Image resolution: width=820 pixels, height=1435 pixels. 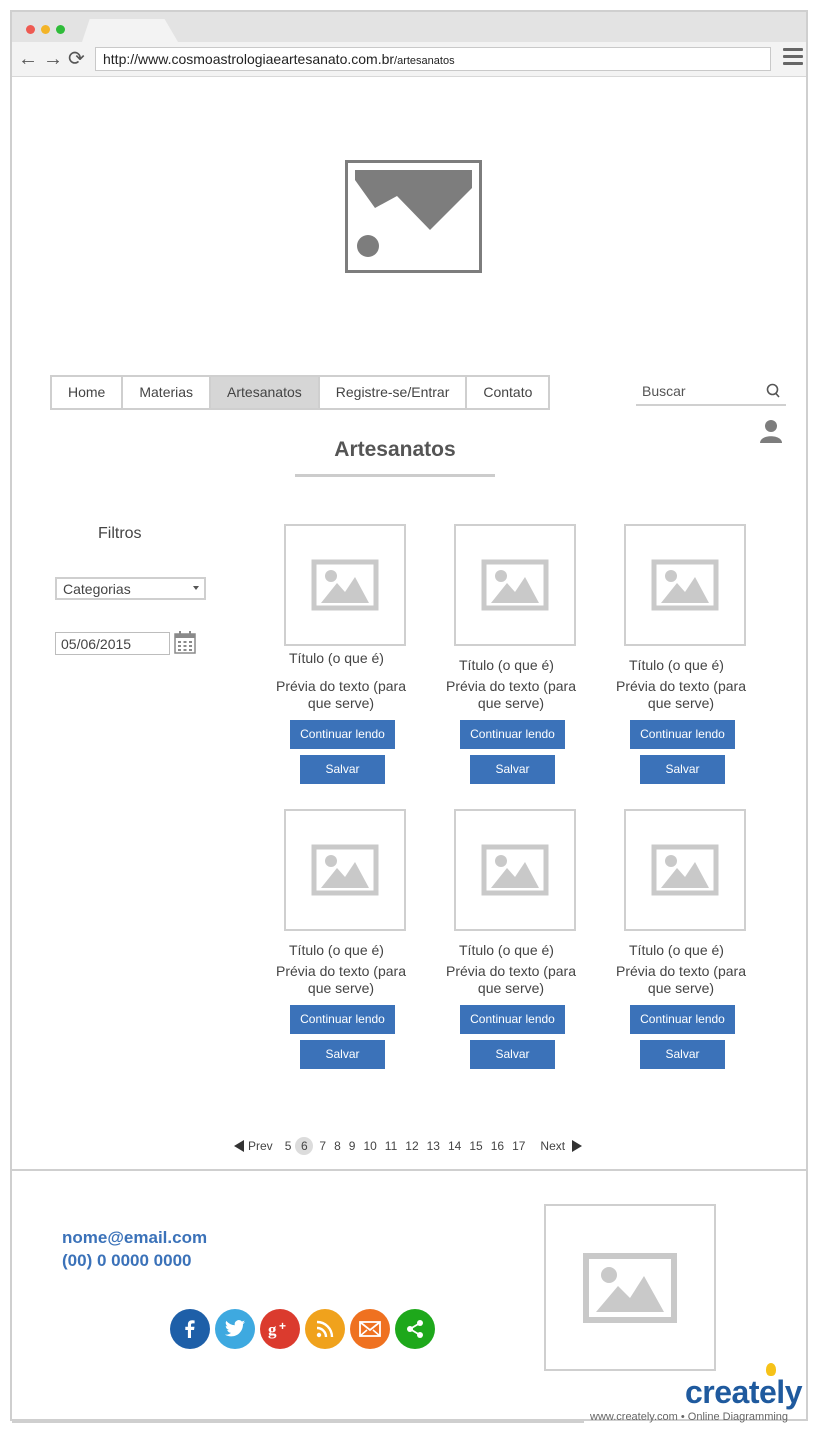 What do you see at coordinates (395, 449) in the screenshot?
I see `page-title: Artesanatos` at bounding box center [395, 449].